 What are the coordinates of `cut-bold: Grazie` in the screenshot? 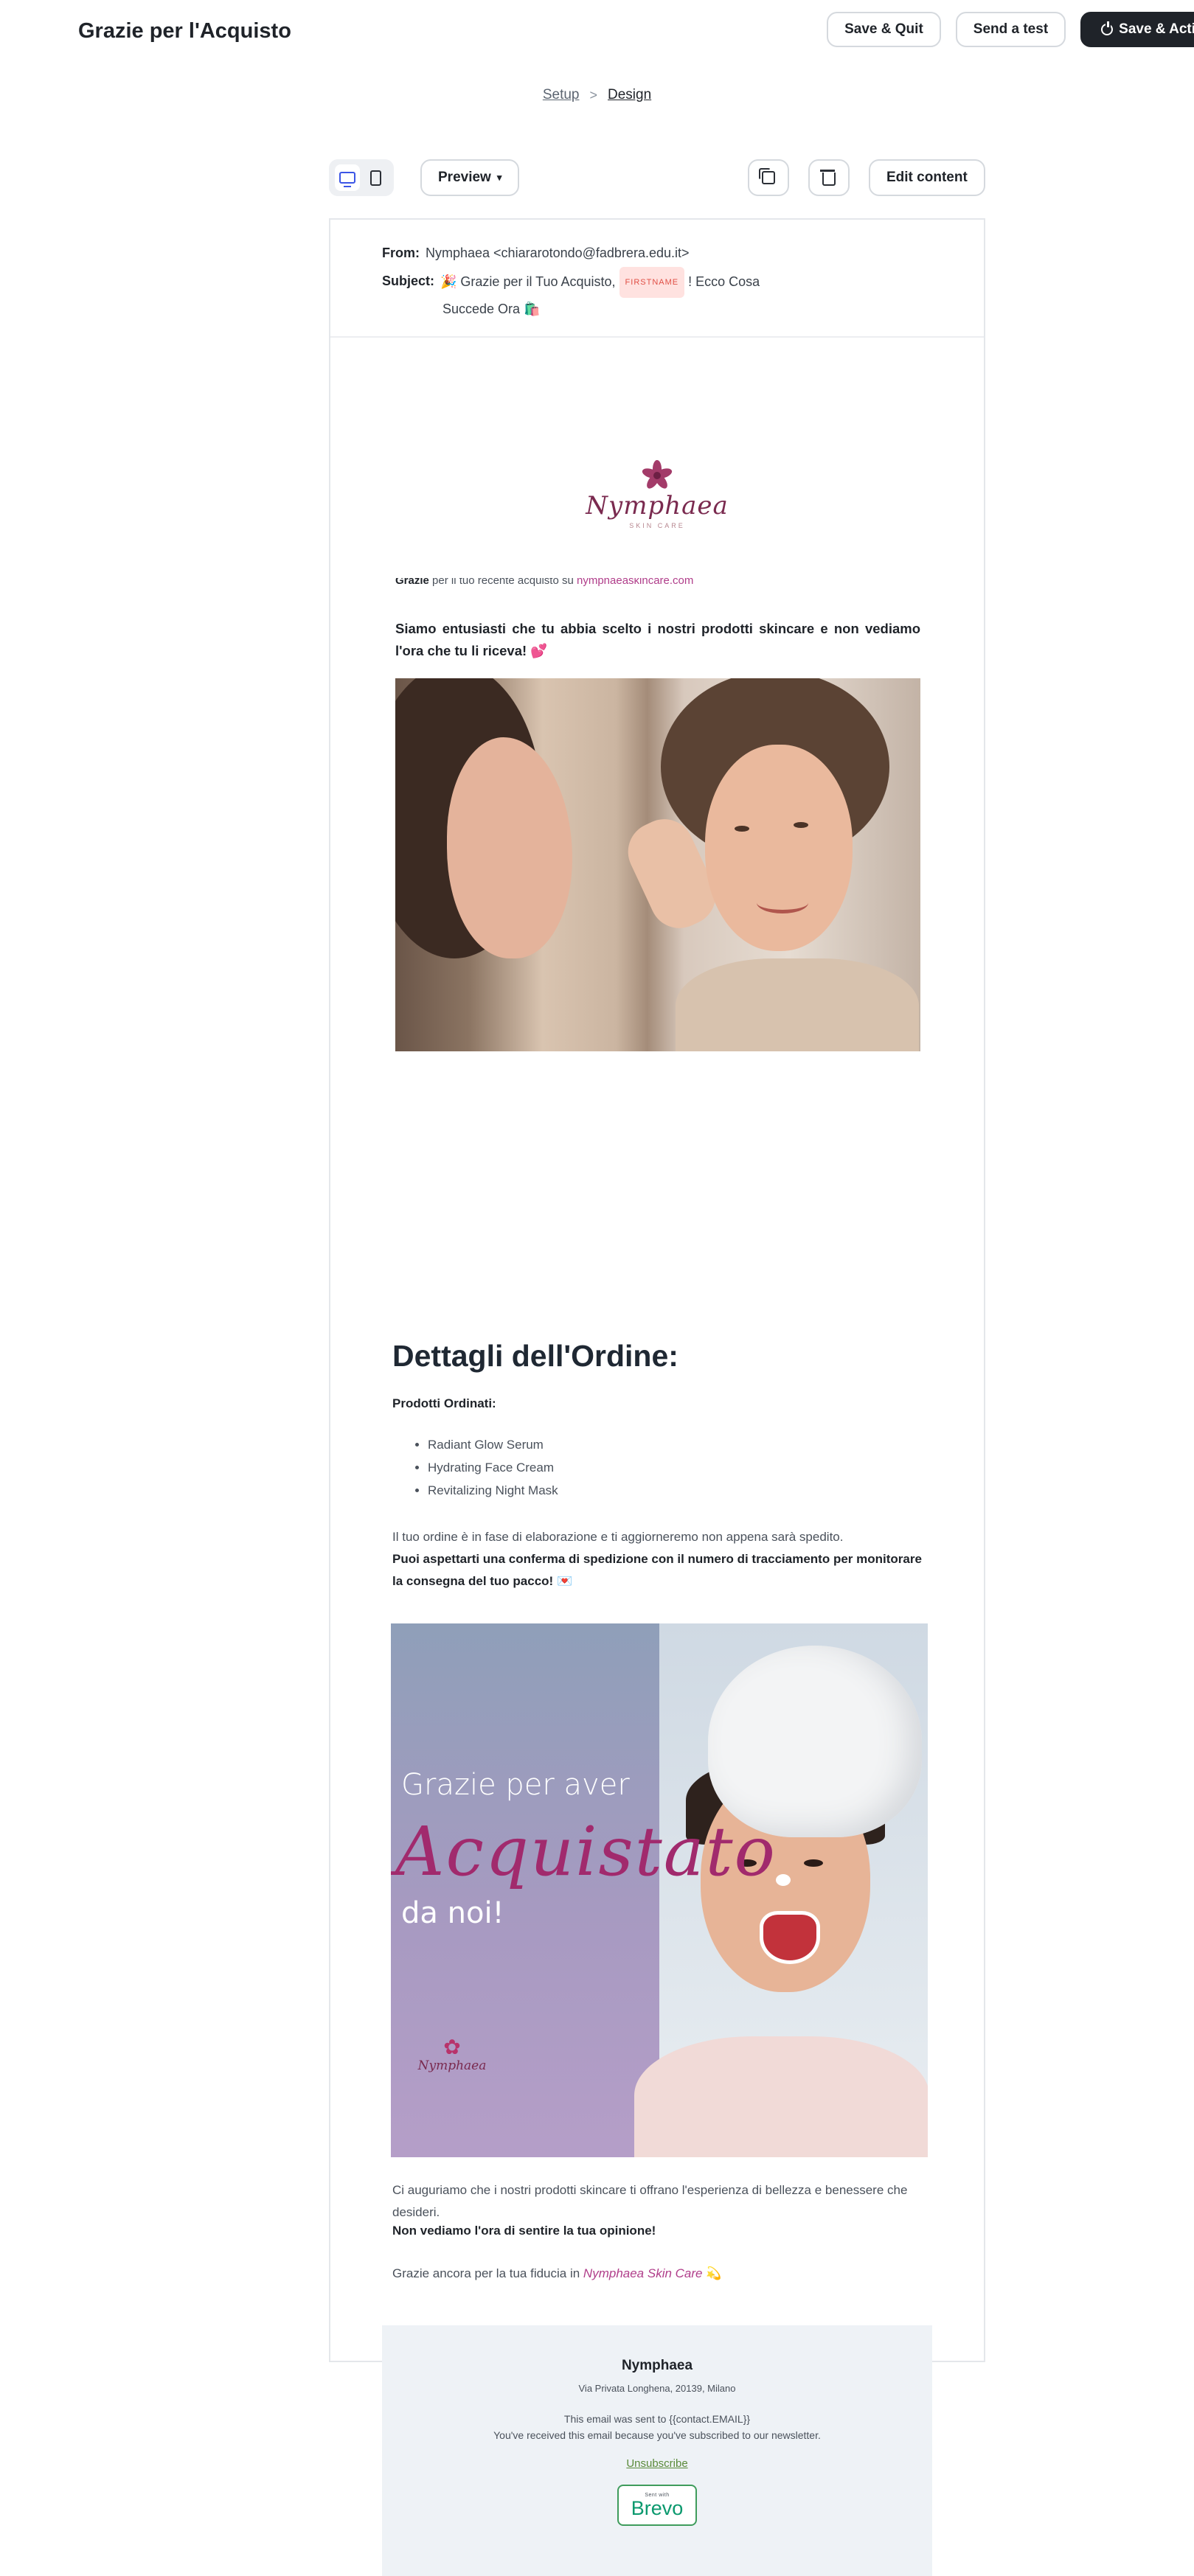 It's located at (412, 583).